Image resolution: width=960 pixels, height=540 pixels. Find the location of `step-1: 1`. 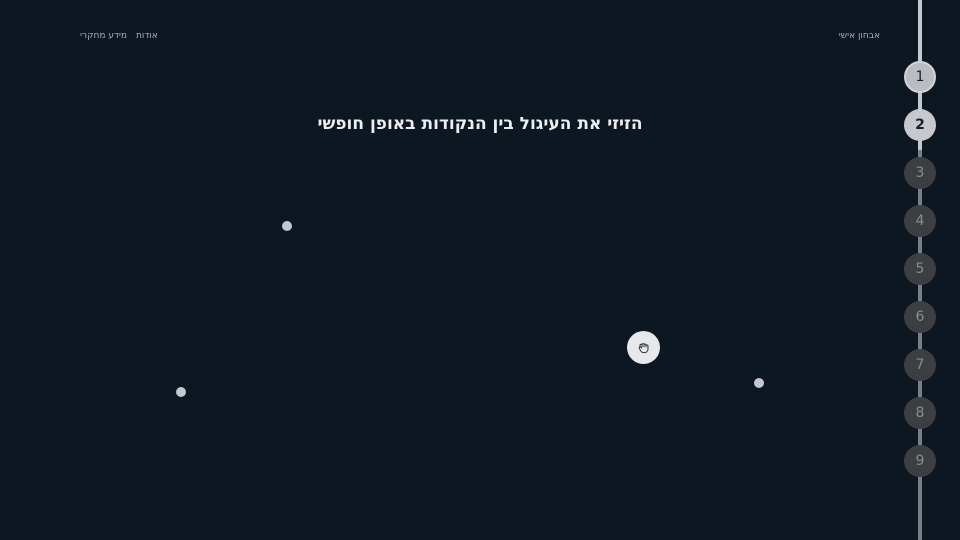

step-1: 1 is located at coordinates (920, 77).